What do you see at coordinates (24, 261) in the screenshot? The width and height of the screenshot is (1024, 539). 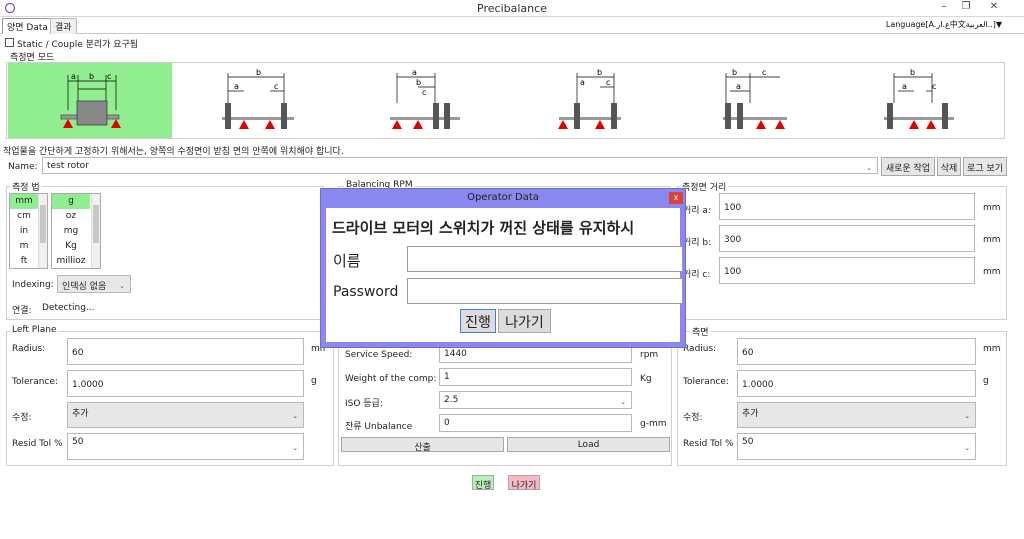 I see `list-item-ft: ft` at bounding box center [24, 261].